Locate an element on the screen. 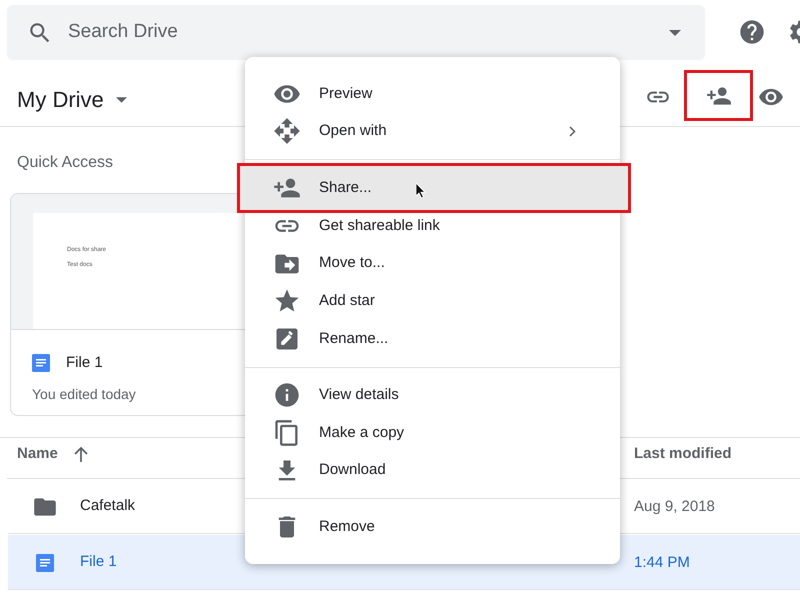  file-name: File 1 is located at coordinates (98, 562).